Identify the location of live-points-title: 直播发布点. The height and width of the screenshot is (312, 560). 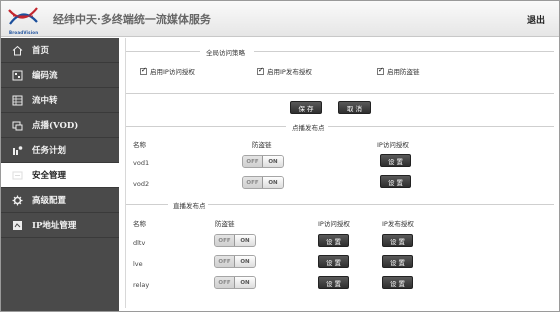
(189, 206).